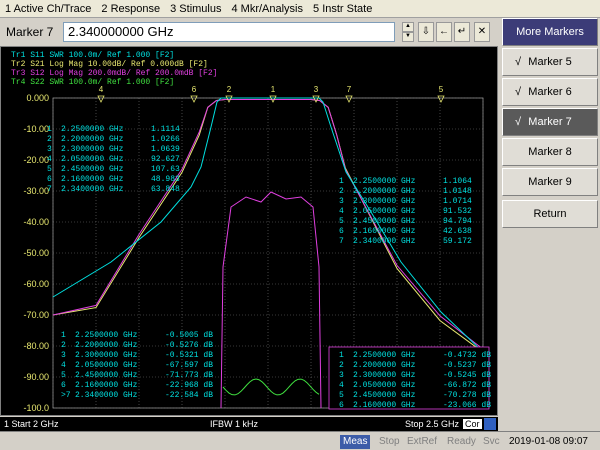 The height and width of the screenshot is (450, 600). What do you see at coordinates (49, 169) in the screenshot?
I see `swr-left-row-index: 5` at bounding box center [49, 169].